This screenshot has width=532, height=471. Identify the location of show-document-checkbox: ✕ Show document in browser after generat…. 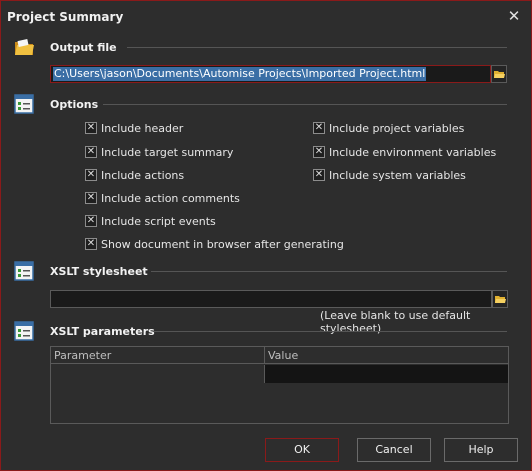
(214, 244).